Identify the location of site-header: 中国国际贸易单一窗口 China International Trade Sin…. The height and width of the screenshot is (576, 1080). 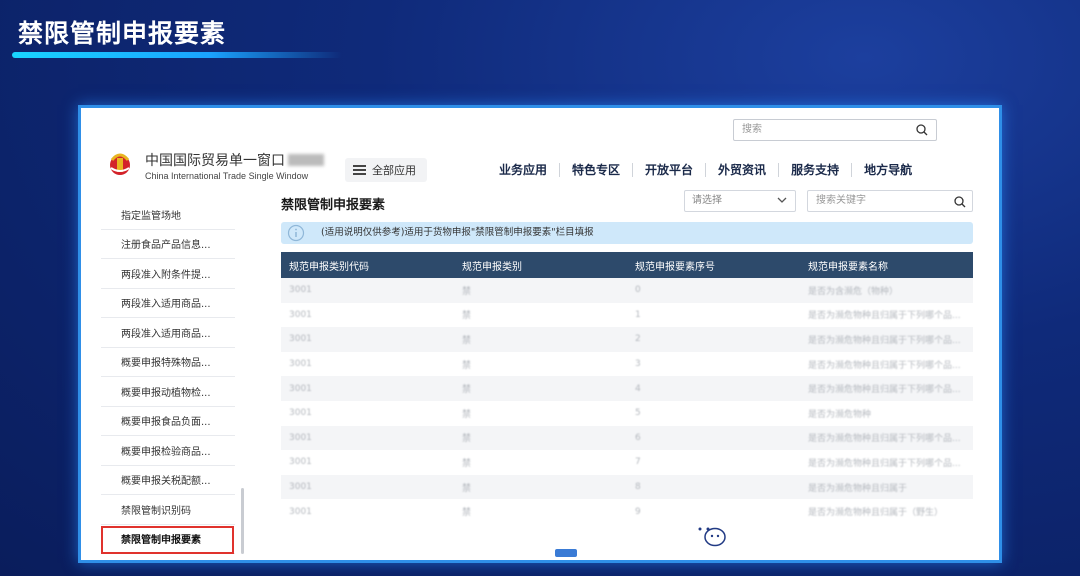
(540, 150).